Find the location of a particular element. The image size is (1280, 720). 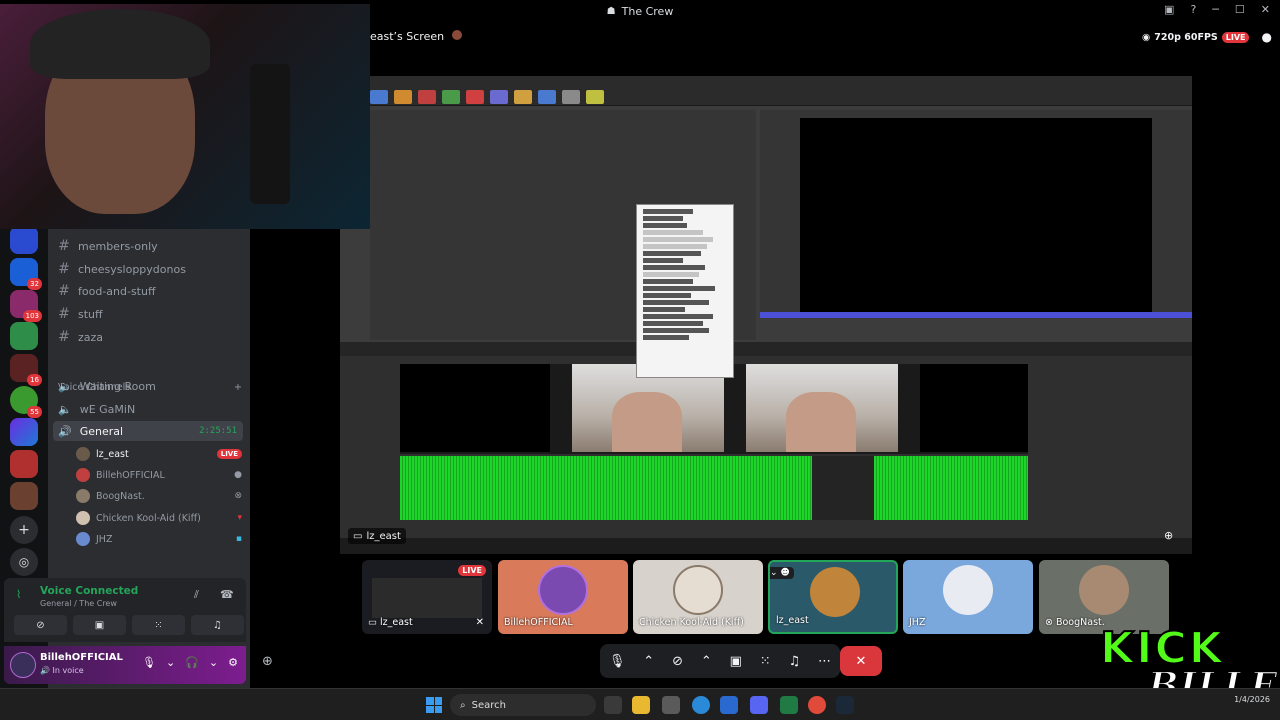

channel-members-only: # members-only is located at coordinates (150, 246).